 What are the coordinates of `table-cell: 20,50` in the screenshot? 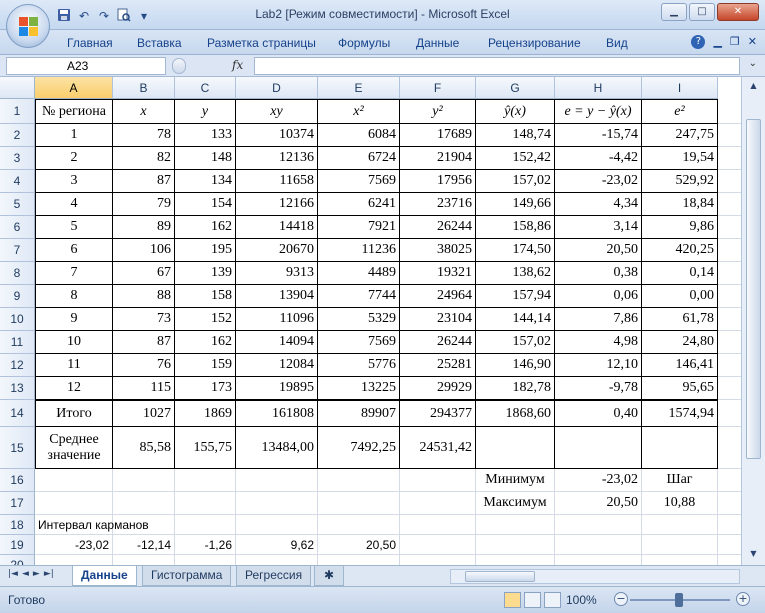 It's located at (598, 250).